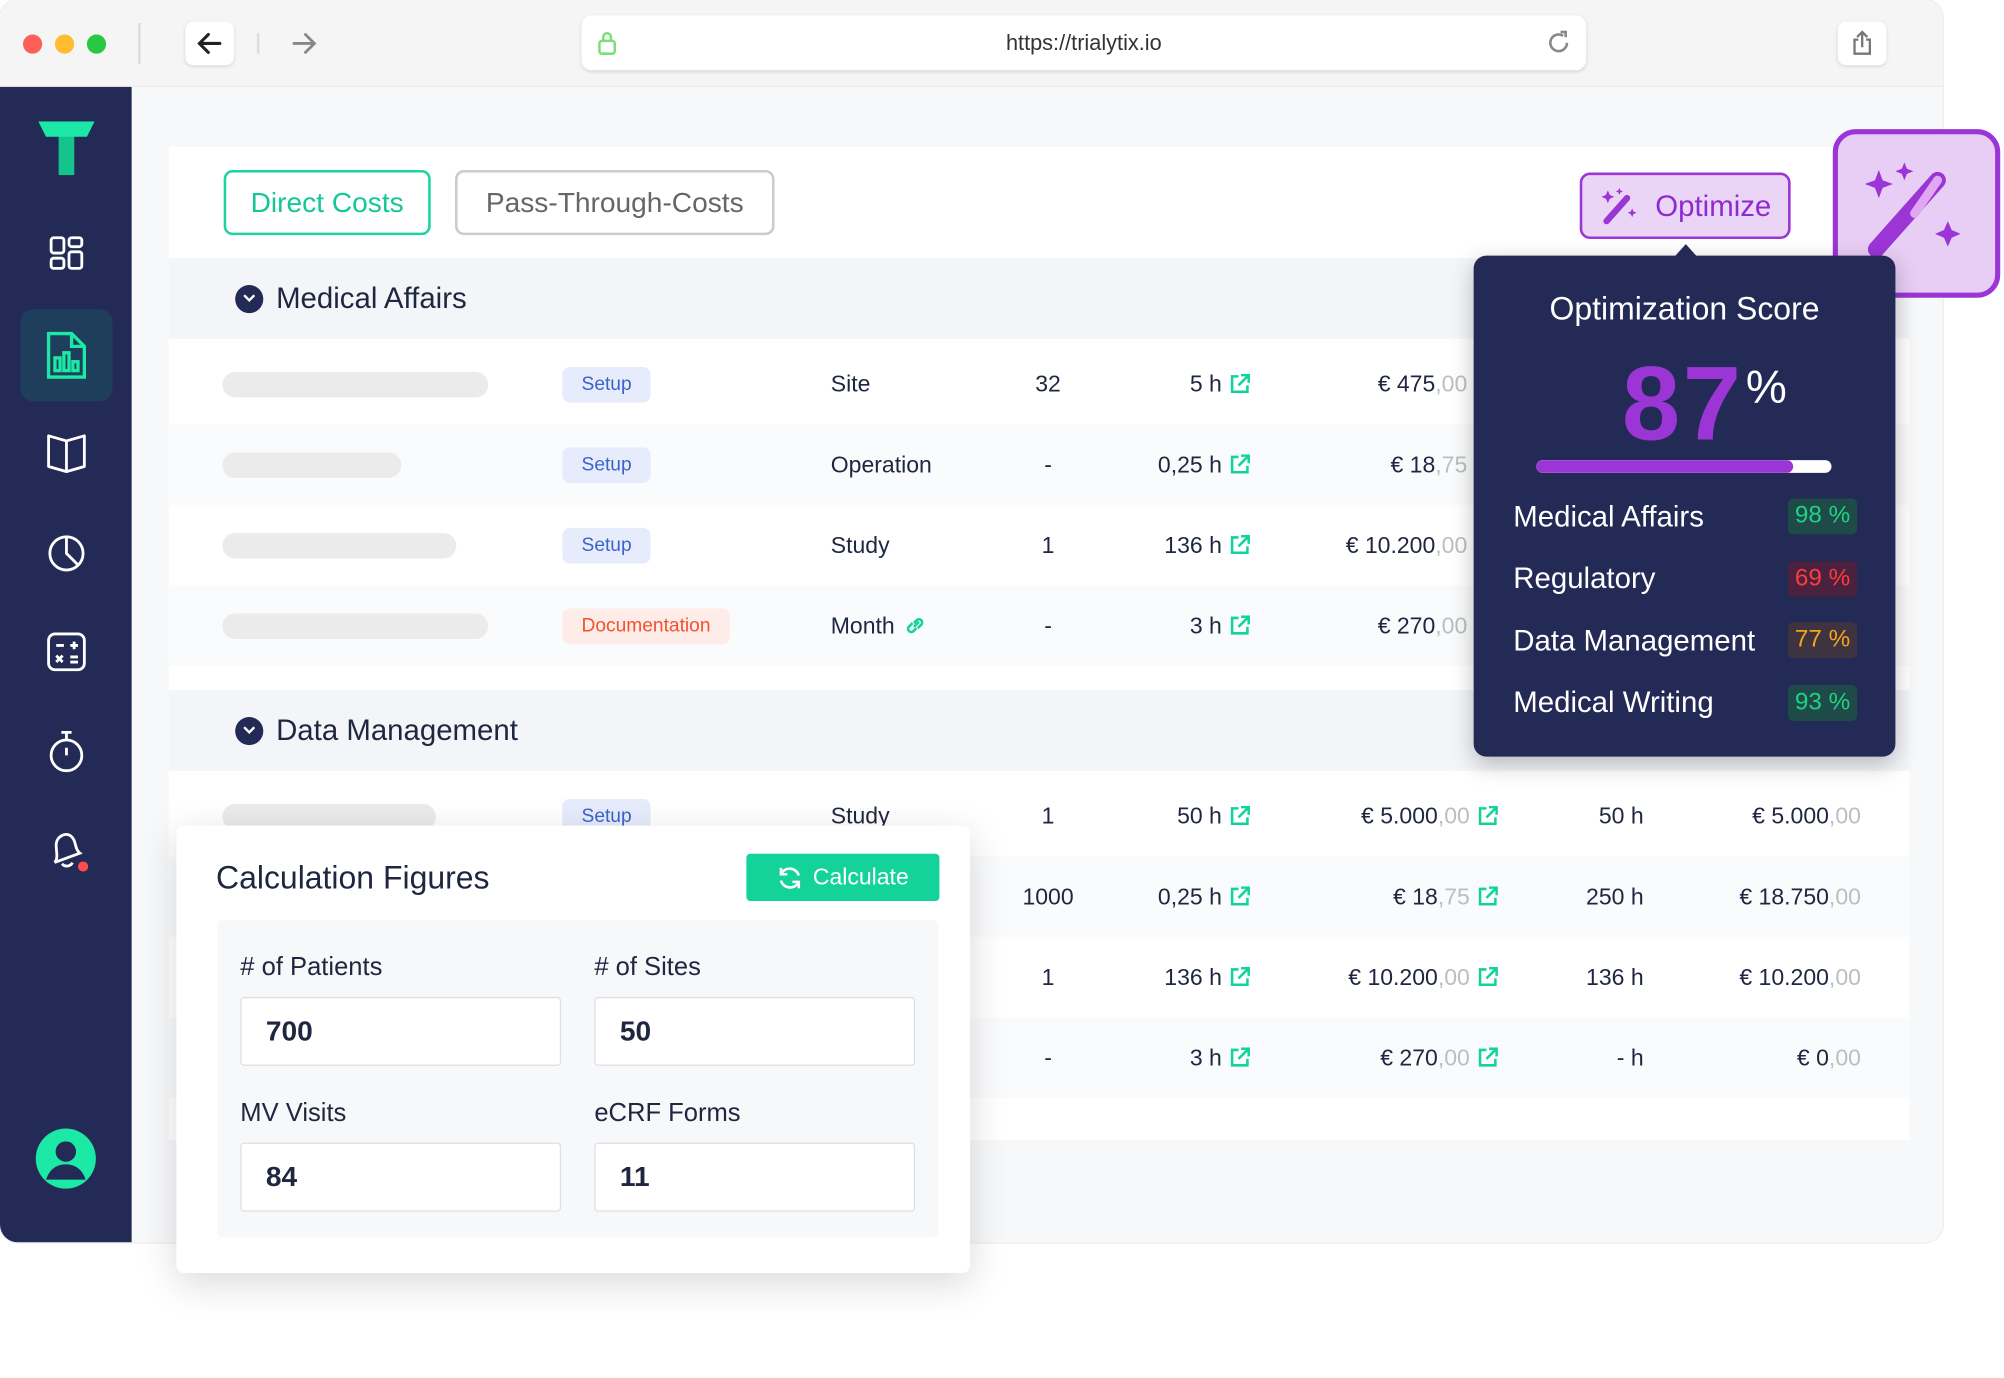  Describe the element at coordinates (755, 1031) in the screenshot. I see `sites-input: 50` at that location.